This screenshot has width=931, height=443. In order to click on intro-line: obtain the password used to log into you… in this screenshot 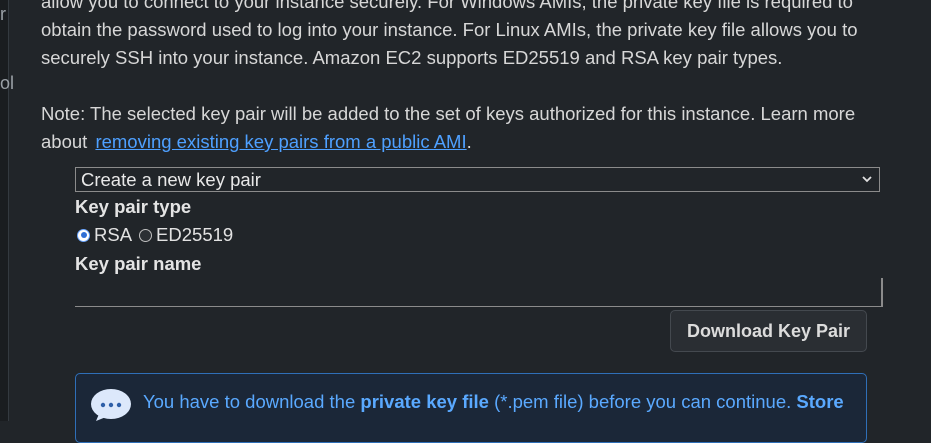, I will do `click(449, 29)`.